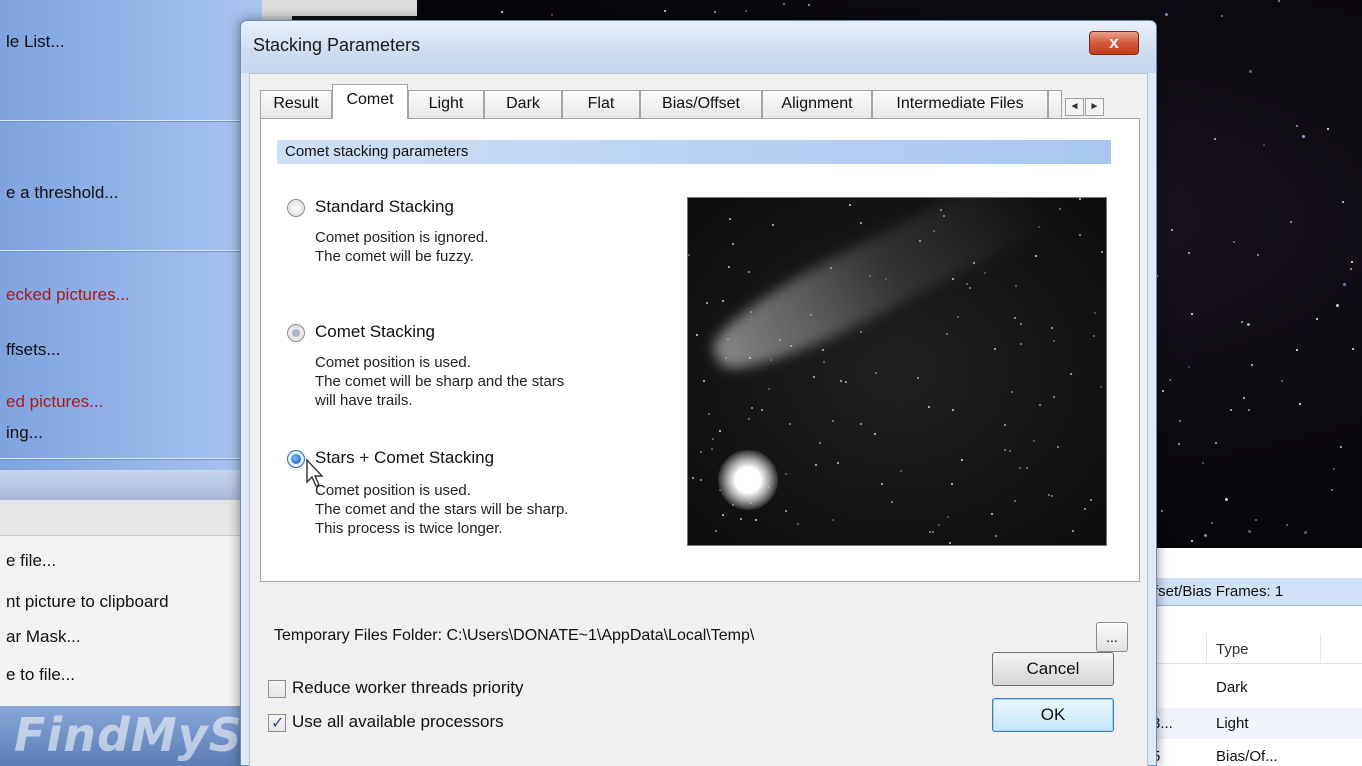 This screenshot has height=766, width=1362. I want to click on reduce-priority-label: Reduce worker threads priority, so click(407, 688).